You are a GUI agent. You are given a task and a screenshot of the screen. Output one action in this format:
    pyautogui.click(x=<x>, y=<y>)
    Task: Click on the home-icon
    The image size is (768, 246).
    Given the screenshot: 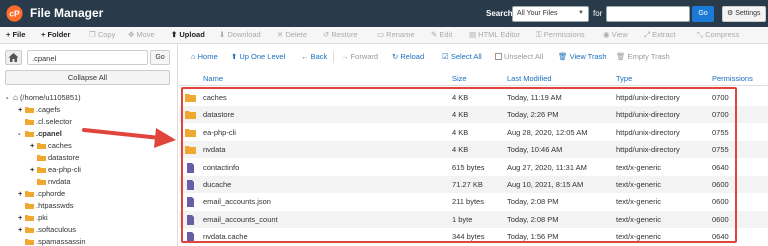 What is the action you would take?
    pyautogui.click(x=13, y=57)
    